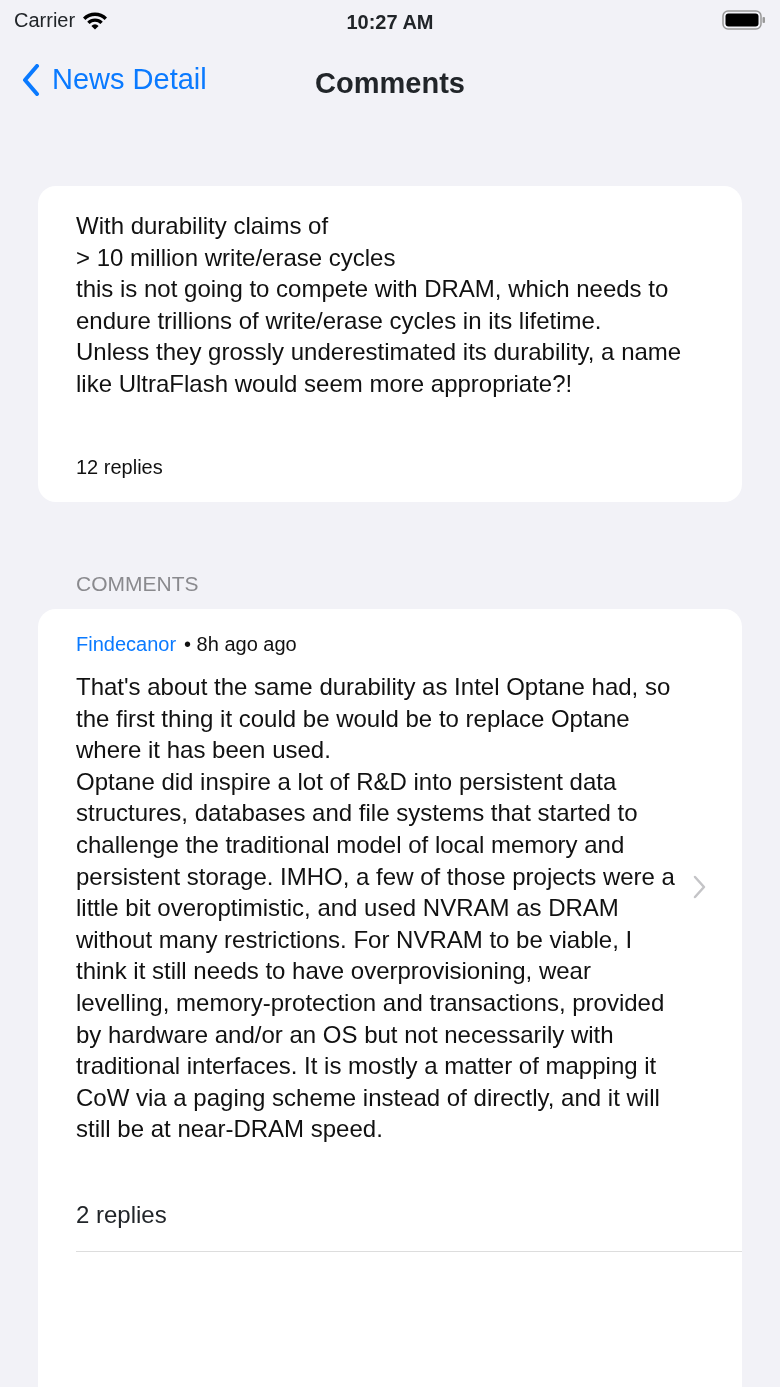 This screenshot has height=1387, width=780. I want to click on chevron-right-icon, so click(699, 887).